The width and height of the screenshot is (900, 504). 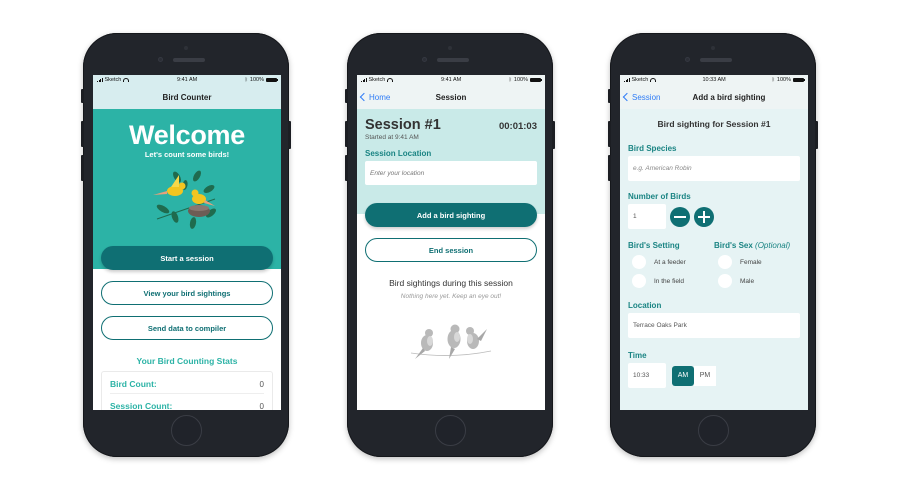 What do you see at coordinates (451, 173) in the screenshot?
I see `location-input: Enter your location` at bounding box center [451, 173].